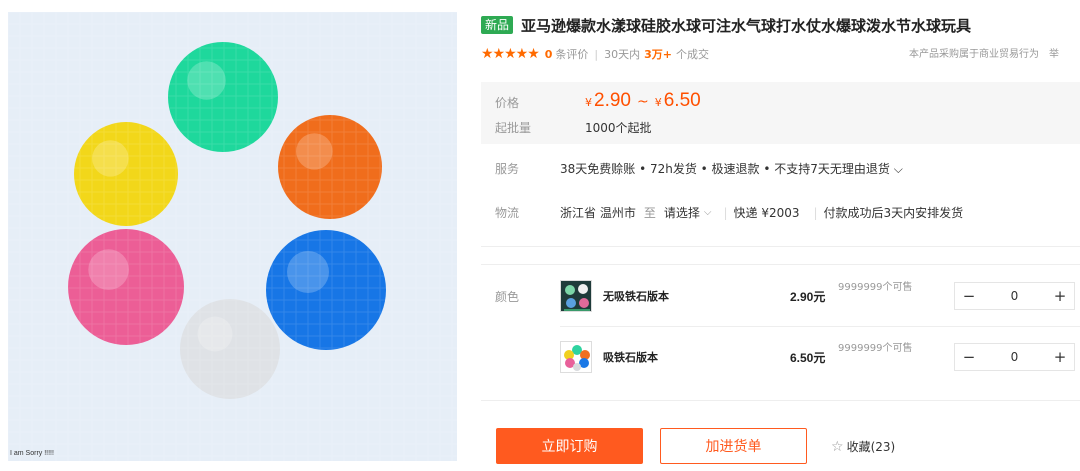 The image size is (1080, 471). What do you see at coordinates (837, 447) in the screenshot?
I see `star-outline-icon: ☆` at bounding box center [837, 447].